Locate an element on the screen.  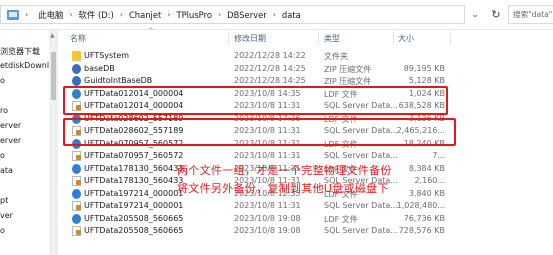
sort-ascending-icon: ^ is located at coordinates (151, 31).